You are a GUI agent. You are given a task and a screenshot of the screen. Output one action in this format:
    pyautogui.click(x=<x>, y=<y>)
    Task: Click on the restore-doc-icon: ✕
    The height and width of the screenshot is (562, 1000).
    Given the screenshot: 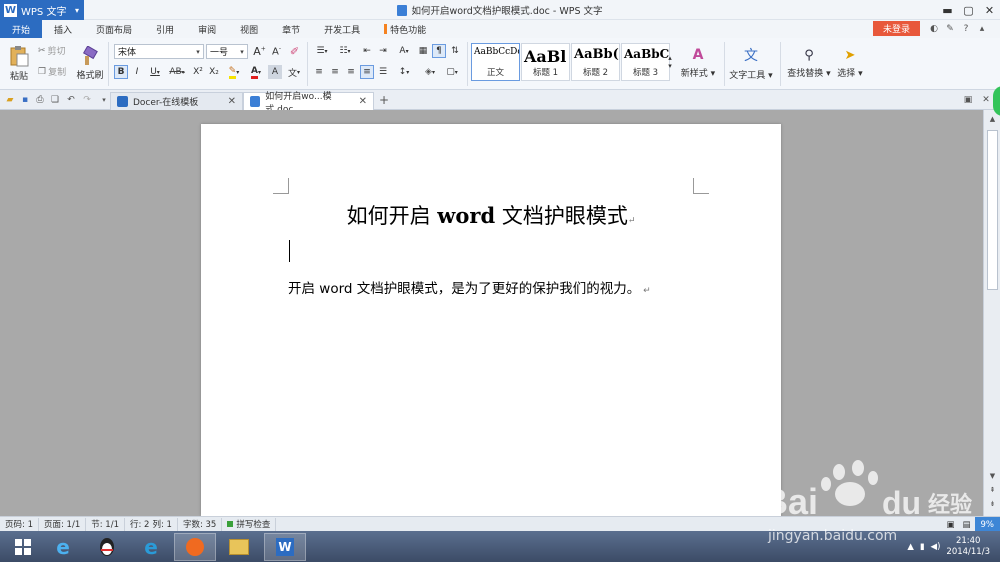 What is the action you would take?
    pyautogui.click(x=986, y=99)
    